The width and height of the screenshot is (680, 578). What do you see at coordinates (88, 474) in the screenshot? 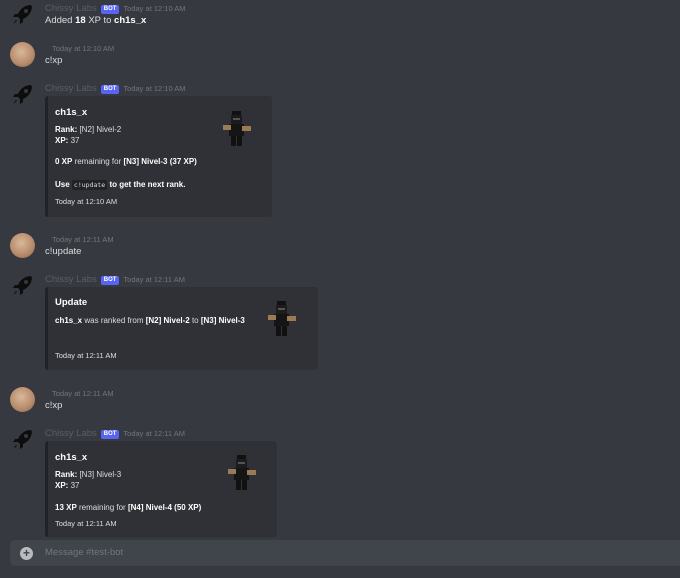
I see `embed-rank: Rank: [N3] Nivel-3` at bounding box center [88, 474].